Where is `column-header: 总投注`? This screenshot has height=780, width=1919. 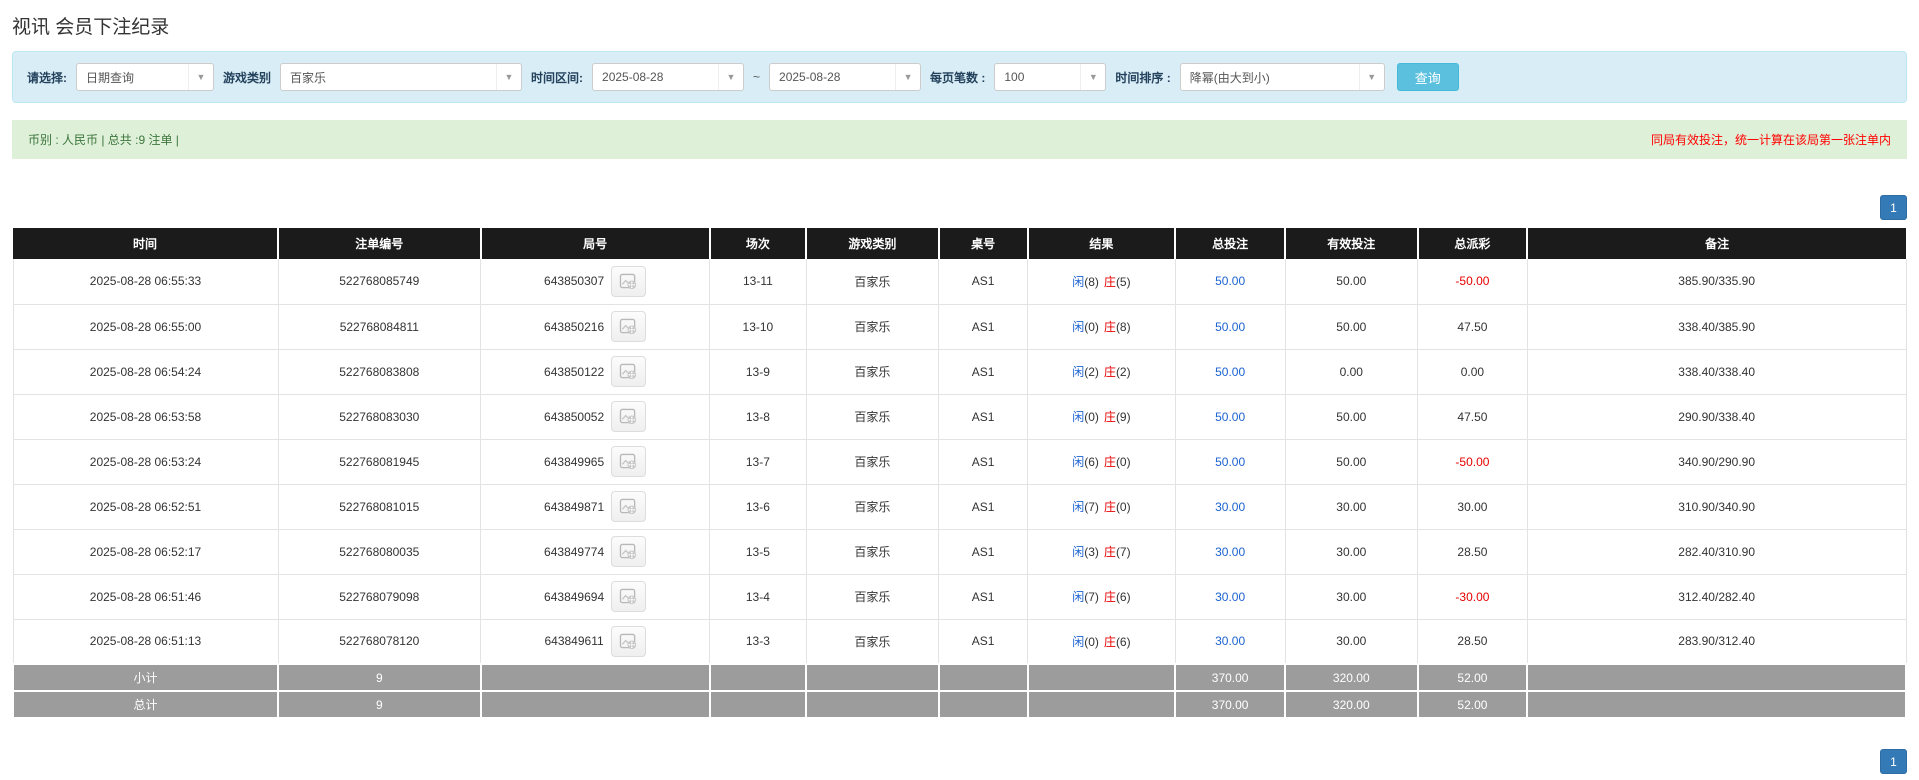 column-header: 总投注 is located at coordinates (1230, 243).